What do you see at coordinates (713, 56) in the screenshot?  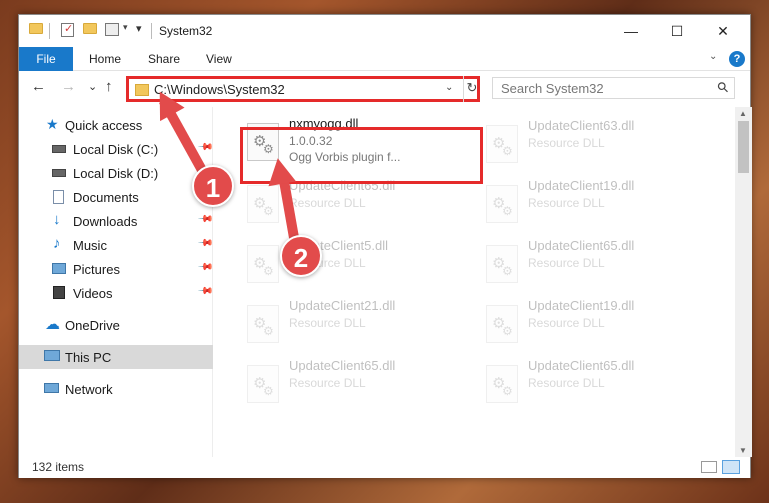 I see `expand-ribbon-icon: ⌄` at bounding box center [713, 56].